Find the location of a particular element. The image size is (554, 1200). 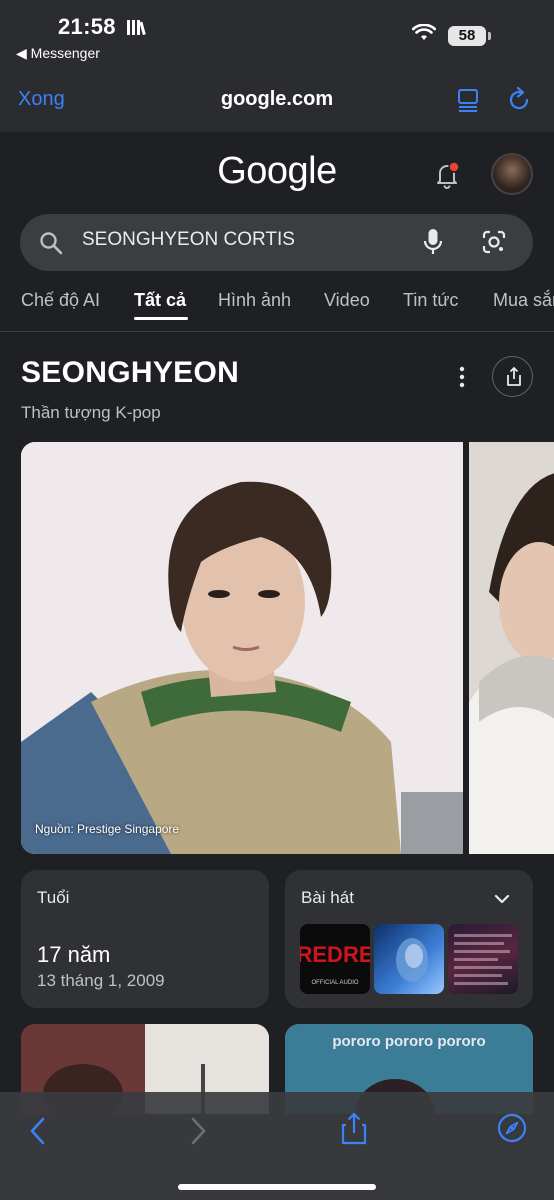

home-indicator is located at coordinates (277, 1187).